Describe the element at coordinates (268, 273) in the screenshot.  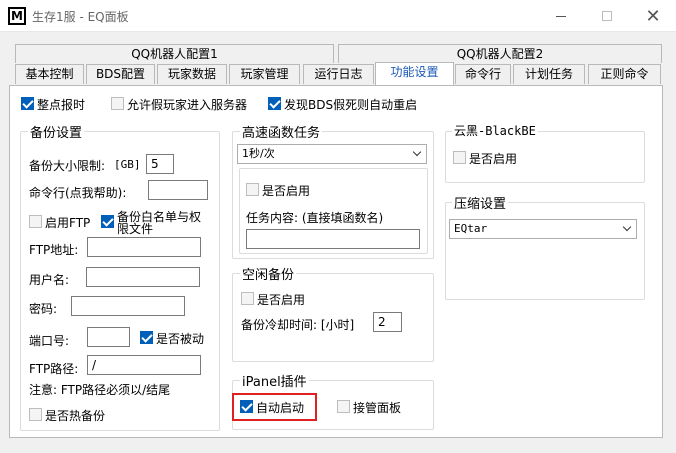
I see `idle-backup-title: 空闲备份` at that location.